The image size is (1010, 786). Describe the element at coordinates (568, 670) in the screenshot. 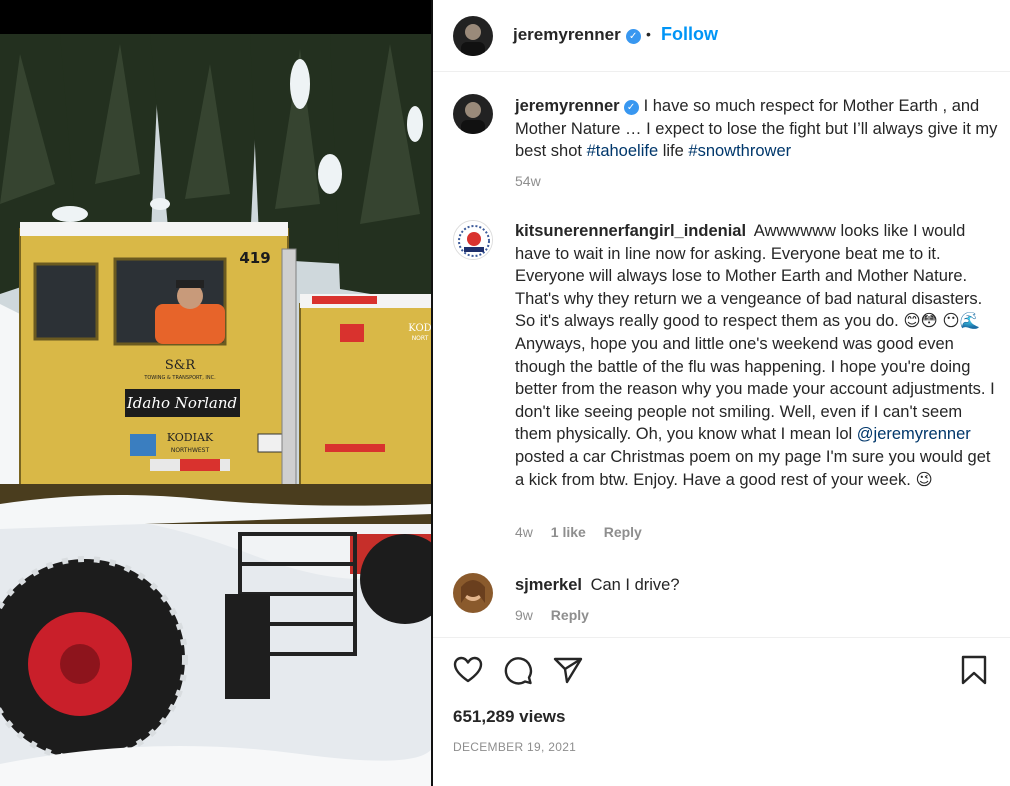

I see `share-icon` at that location.